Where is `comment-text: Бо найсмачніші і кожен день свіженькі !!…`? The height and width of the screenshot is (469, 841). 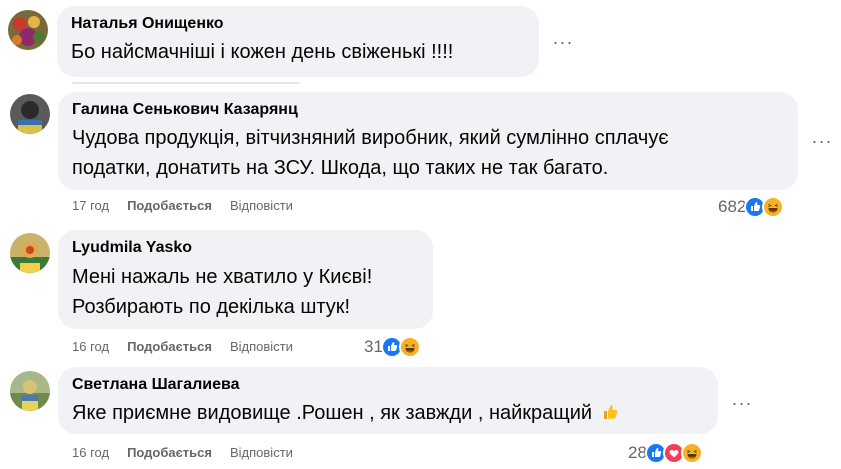
comment-text: Бо найсмачніші і кожен день свіженькі !!… is located at coordinates (262, 52).